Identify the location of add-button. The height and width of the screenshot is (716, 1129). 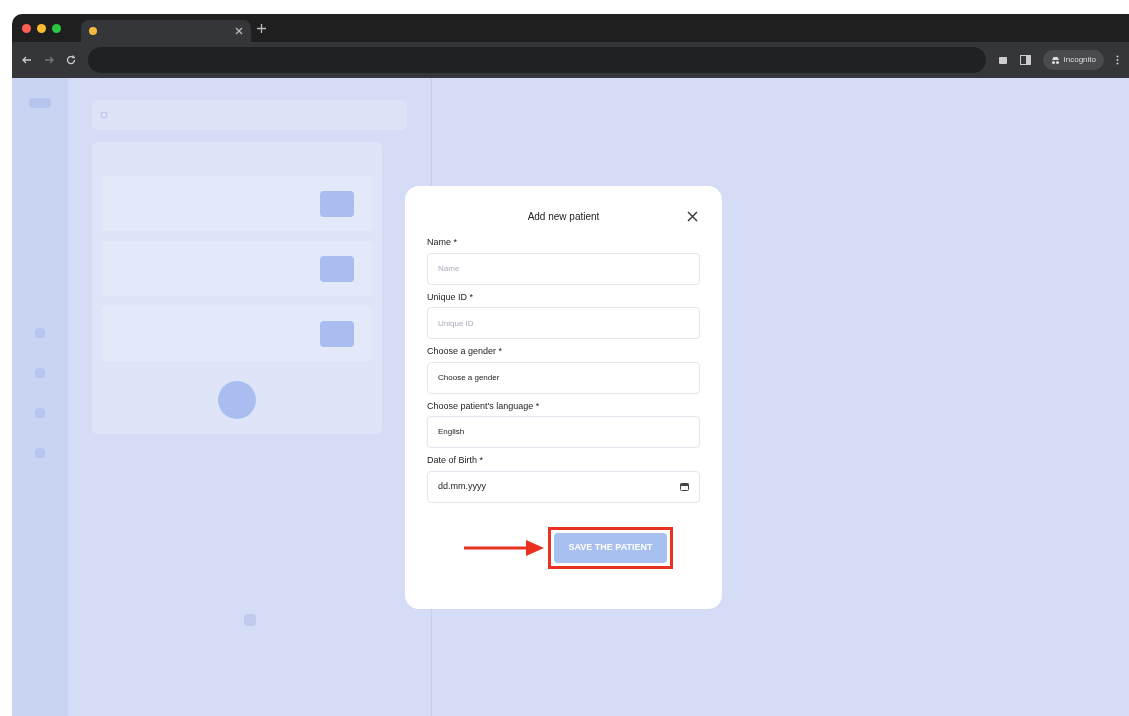
(237, 400).